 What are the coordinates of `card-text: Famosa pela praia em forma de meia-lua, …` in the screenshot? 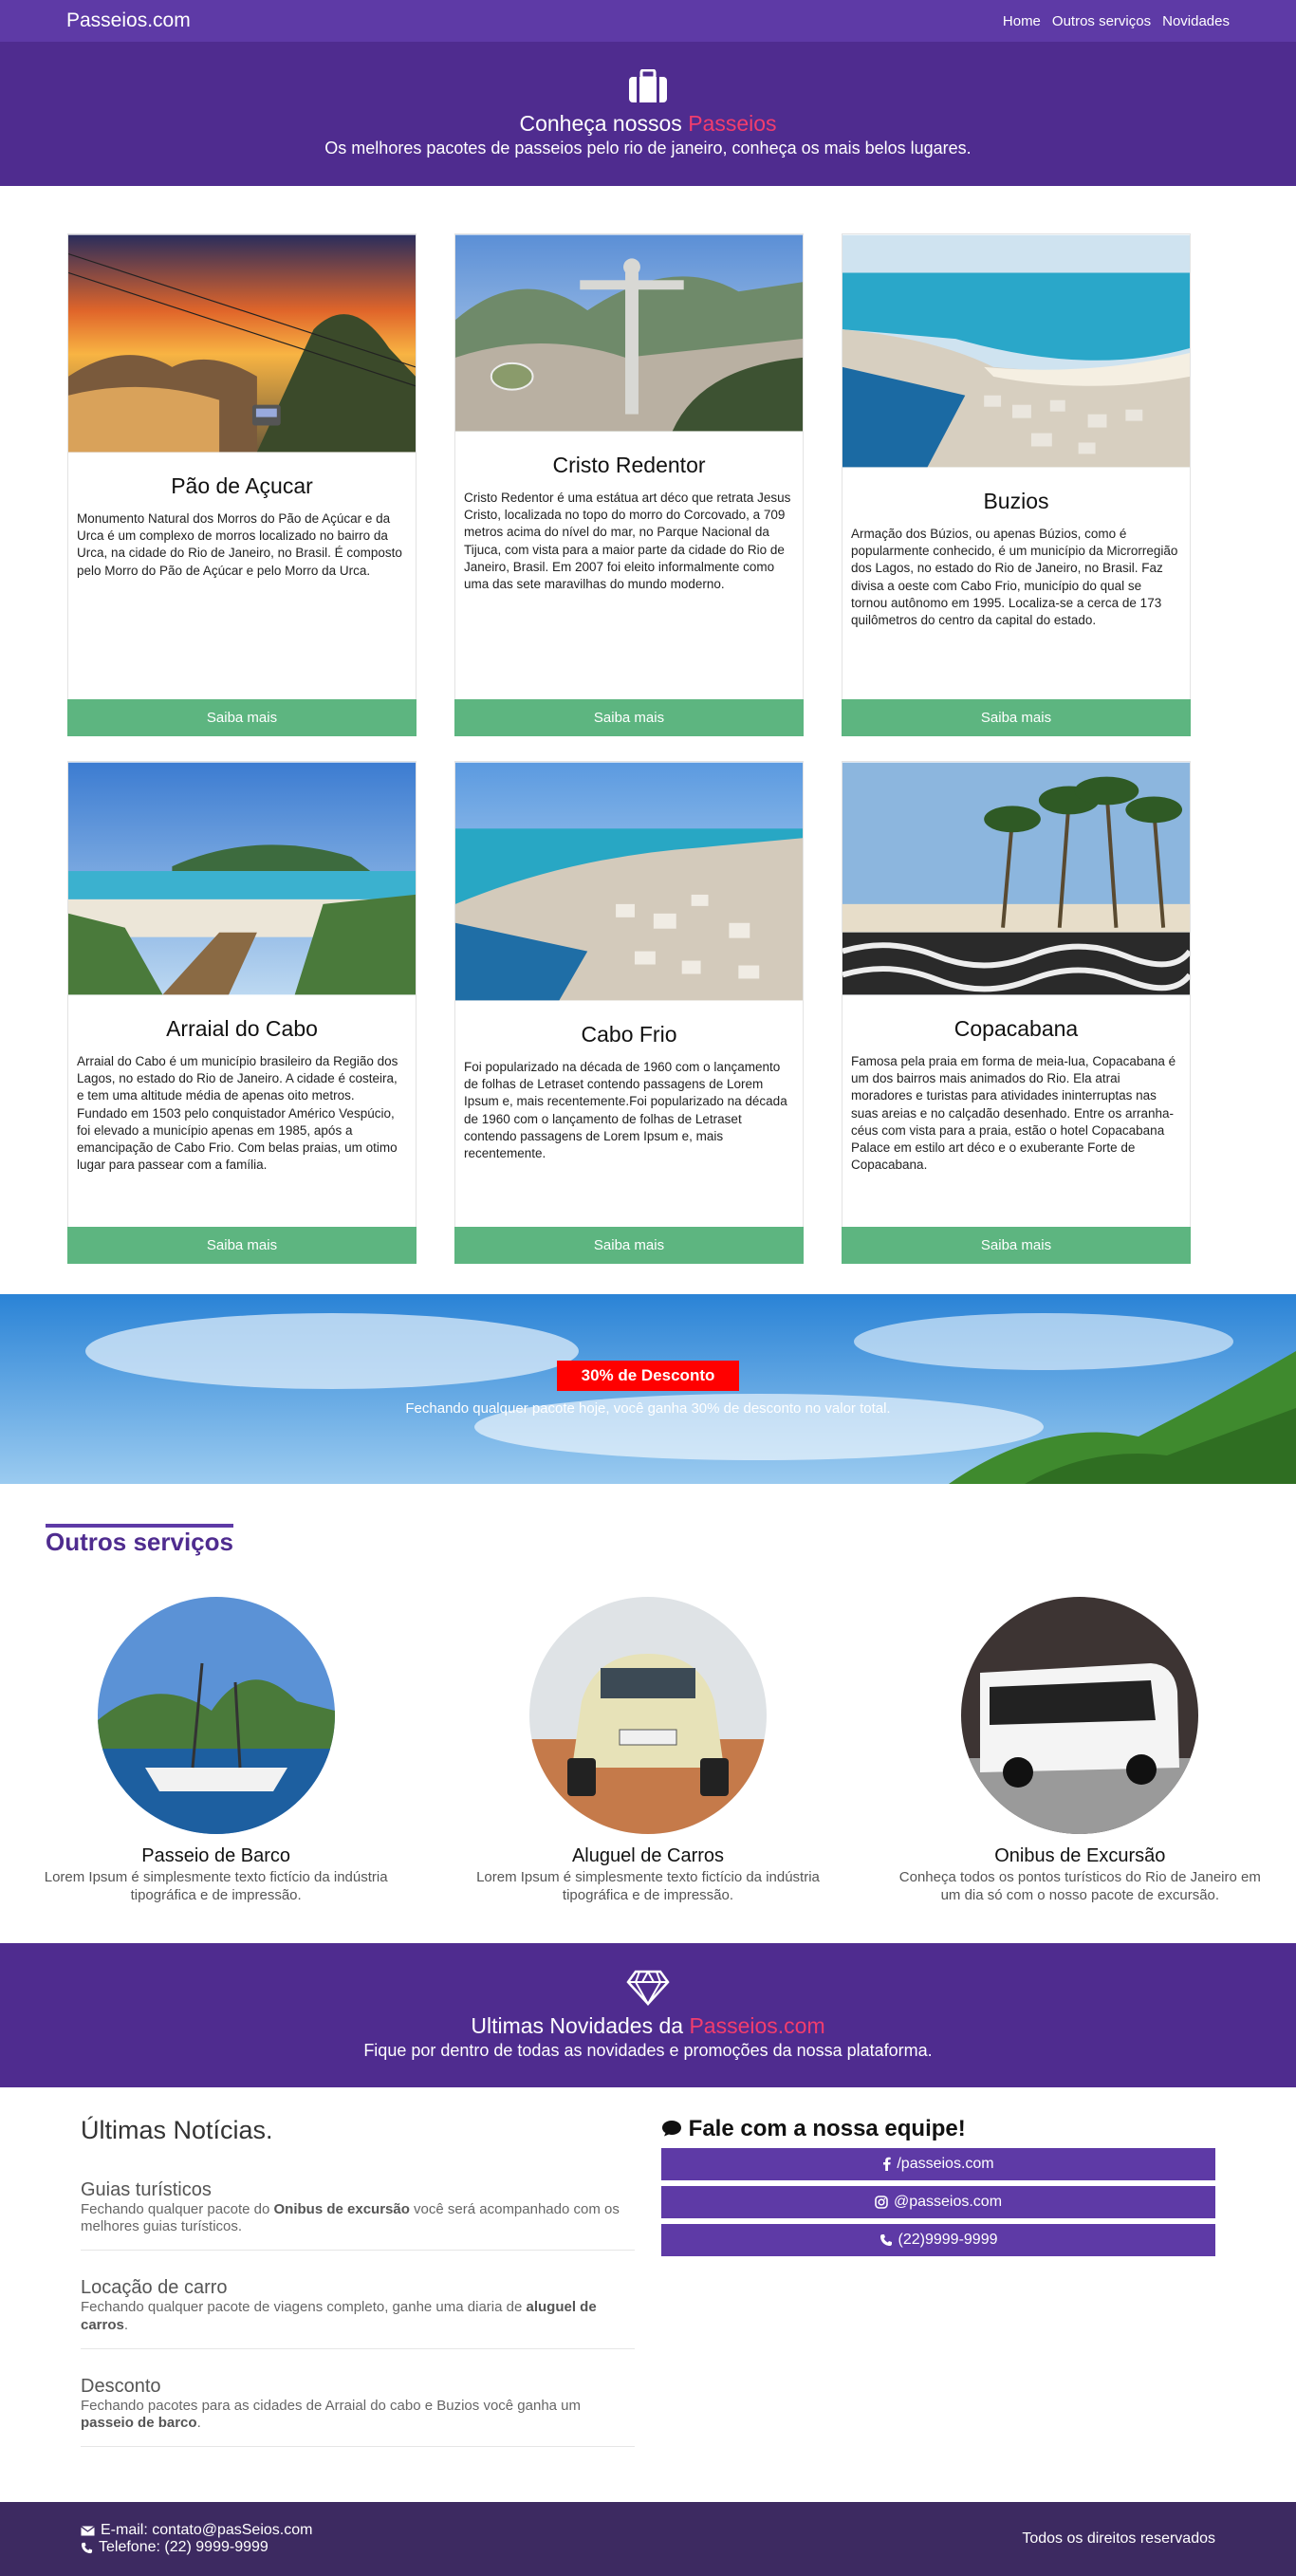 It's located at (1013, 1113).